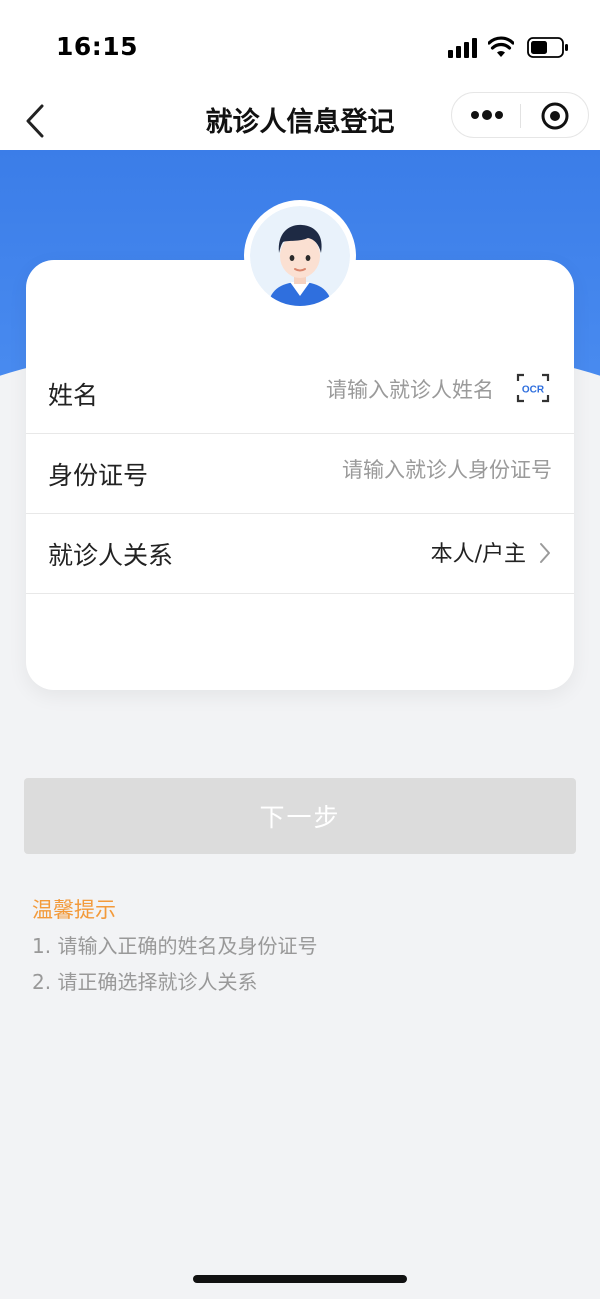 The image size is (600, 1299). I want to click on mini-program-capsule, so click(520, 115).